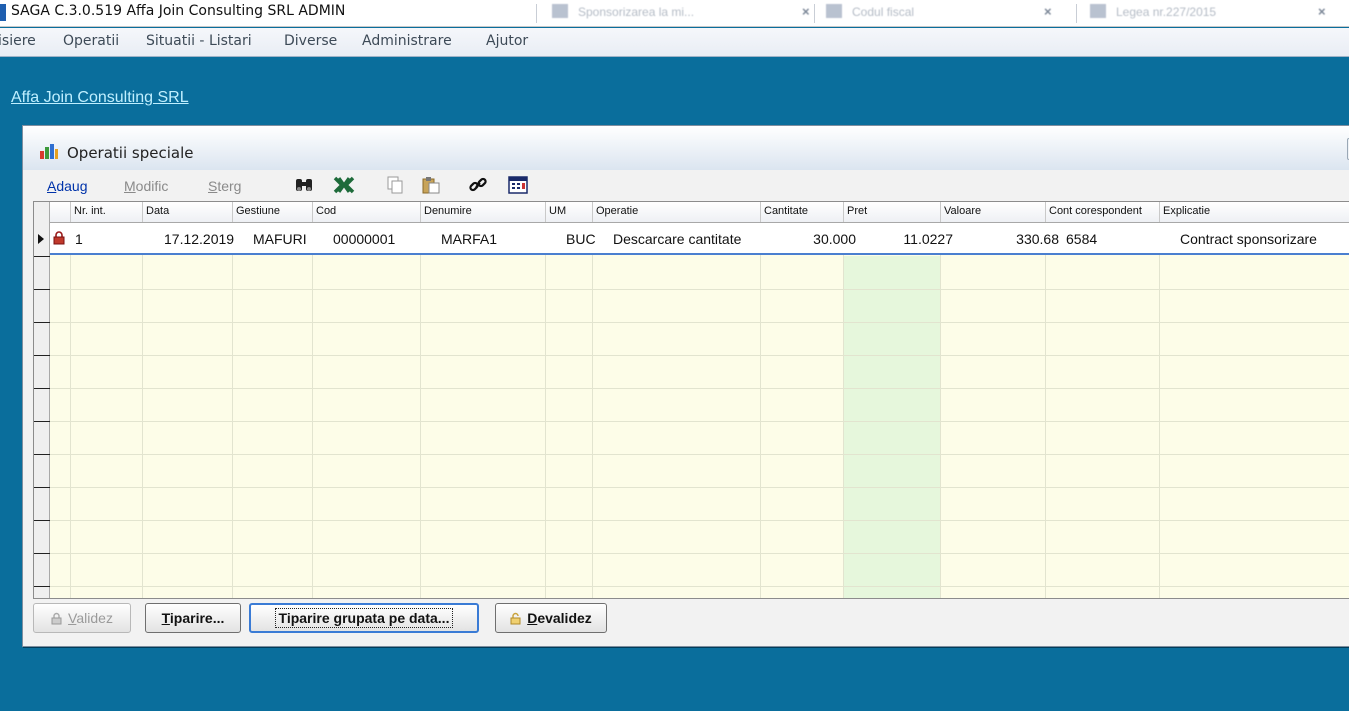  Describe the element at coordinates (686, 148) in the screenshot. I see `window-header: Operatii speciale` at that location.